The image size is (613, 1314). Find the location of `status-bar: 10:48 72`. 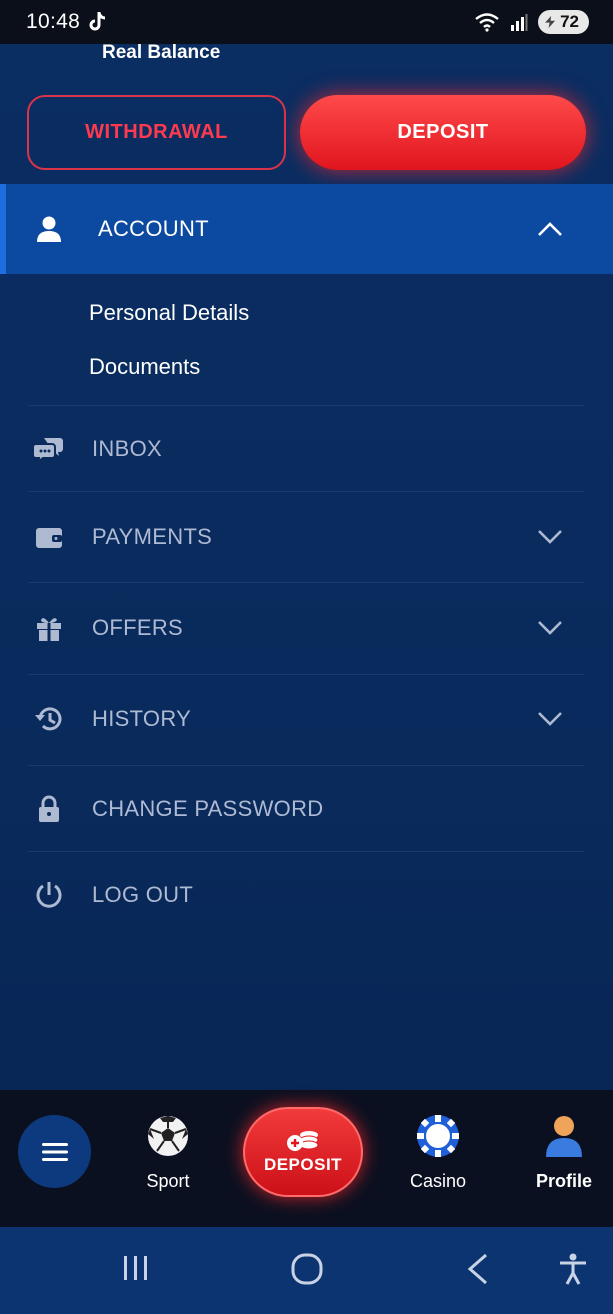

status-bar: 10:48 72 is located at coordinates (306, 22).